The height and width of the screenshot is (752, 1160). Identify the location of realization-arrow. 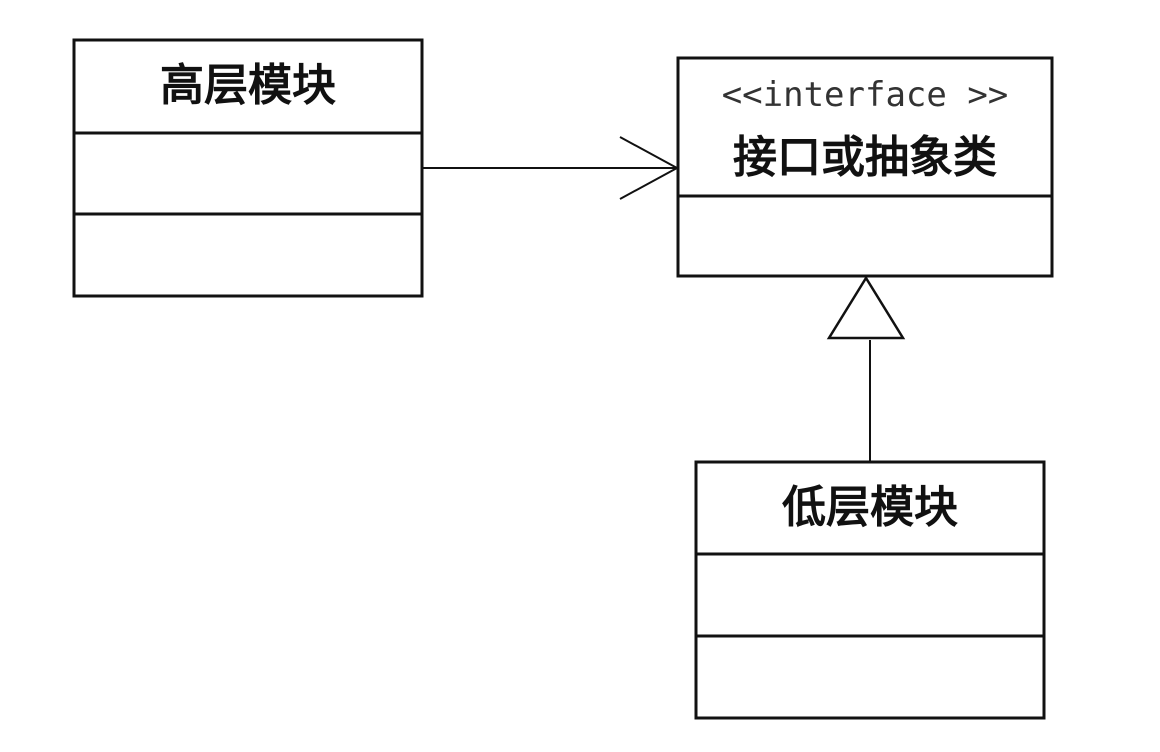
(866, 368).